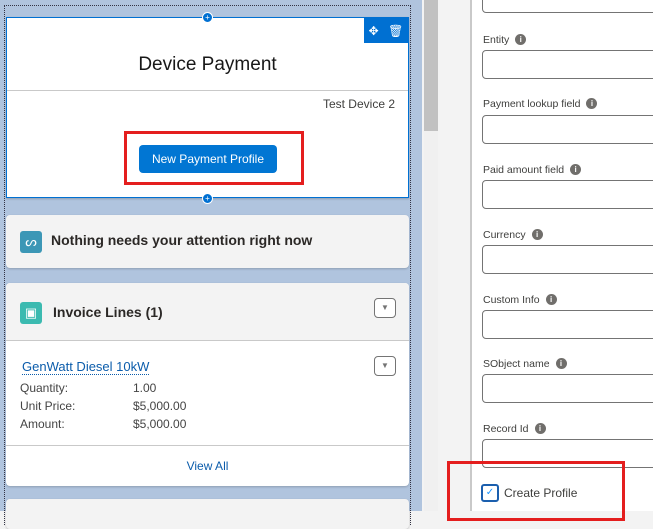 This screenshot has width=653, height=529. Describe the element at coordinates (567, 259) in the screenshot. I see `currency-input` at that location.